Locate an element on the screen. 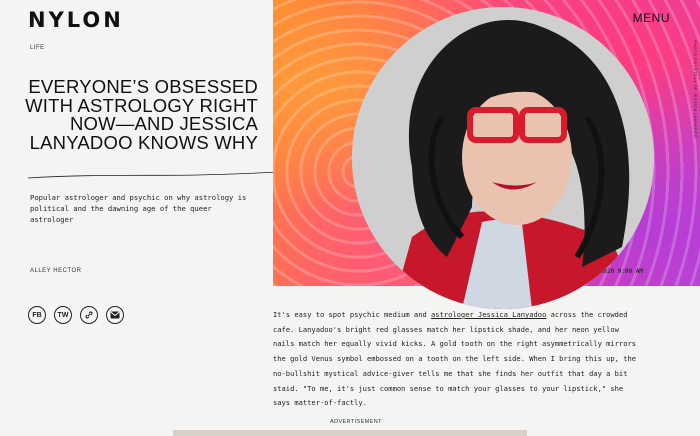 The width and height of the screenshot is (700, 436). astrologer-link: astrologer Jessica Lanyadoo is located at coordinates (488, 314).